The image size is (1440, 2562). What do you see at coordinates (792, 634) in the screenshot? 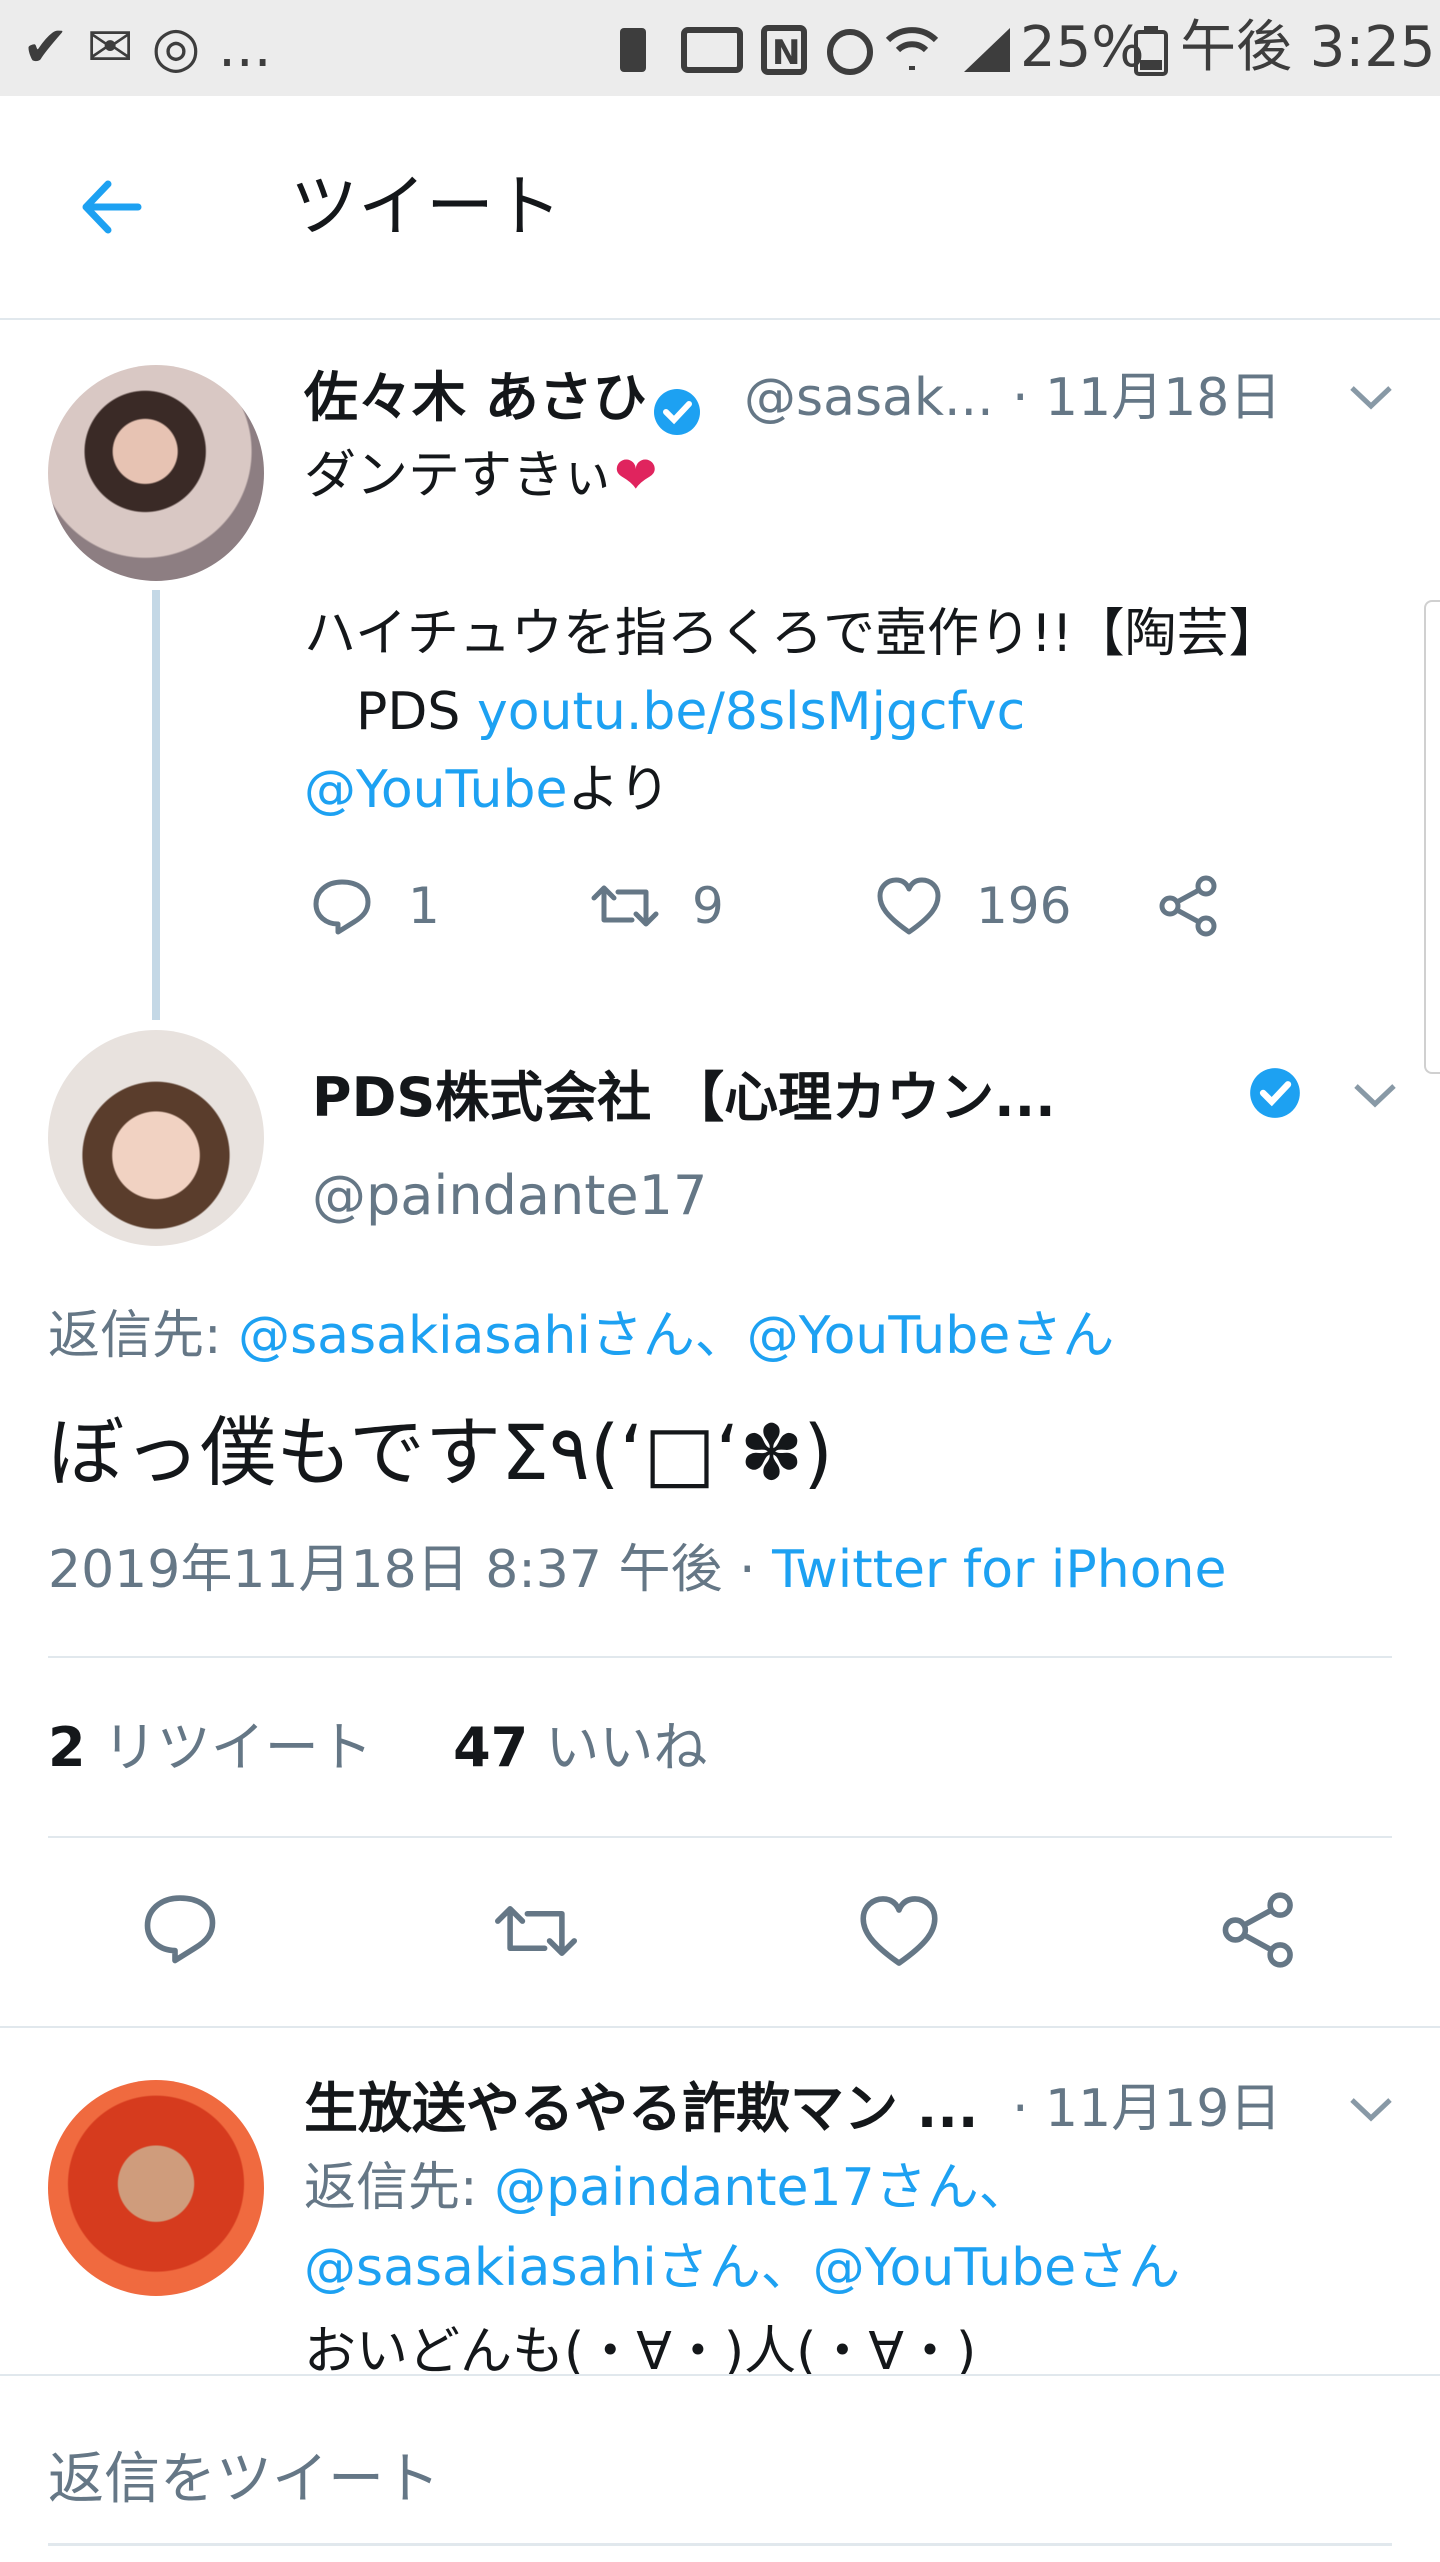
I see `tweet-text-line2: ハイチュウを指ろくろで壺作り!!【陶芸】` at bounding box center [792, 634].